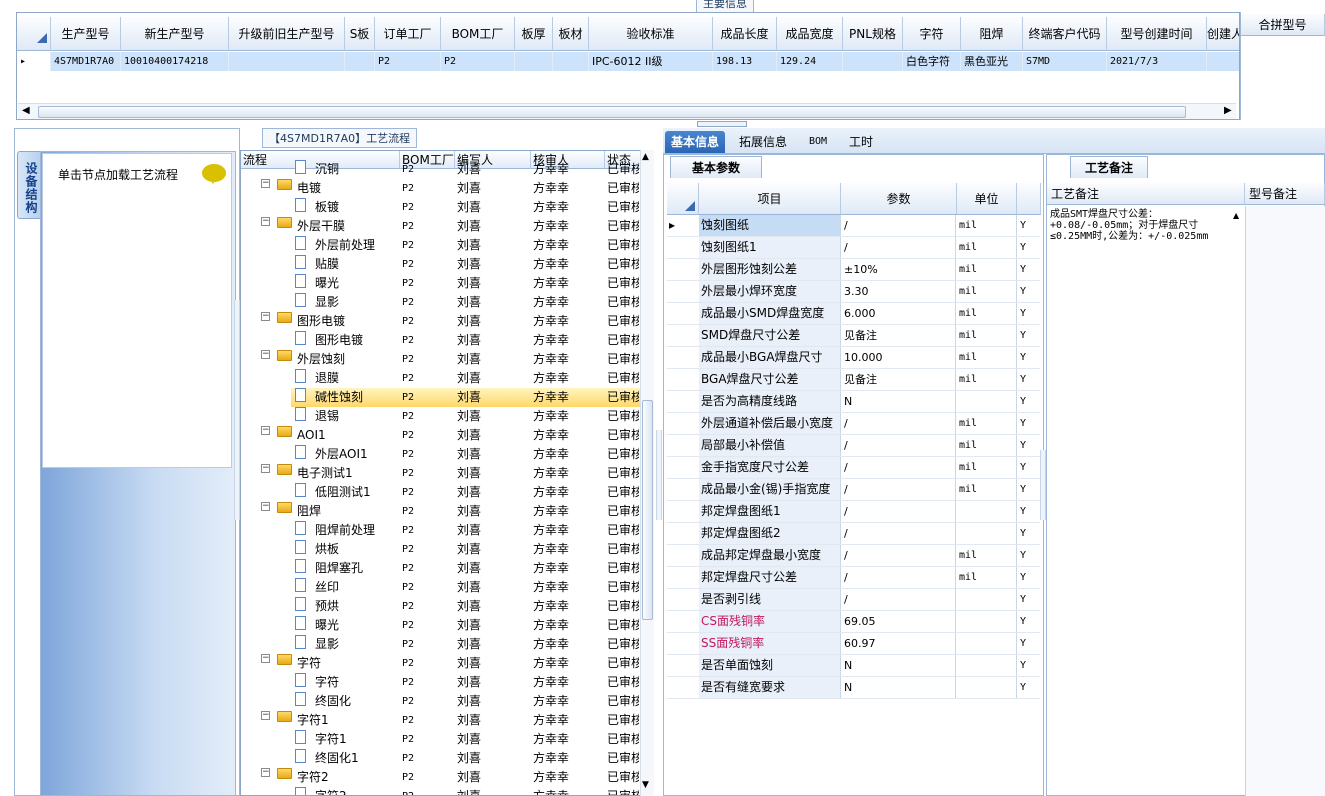 This screenshot has height=796, width=1325. Describe the element at coordinates (1157, 34) in the screenshot. I see `column-header: 型号创建时间` at that location.